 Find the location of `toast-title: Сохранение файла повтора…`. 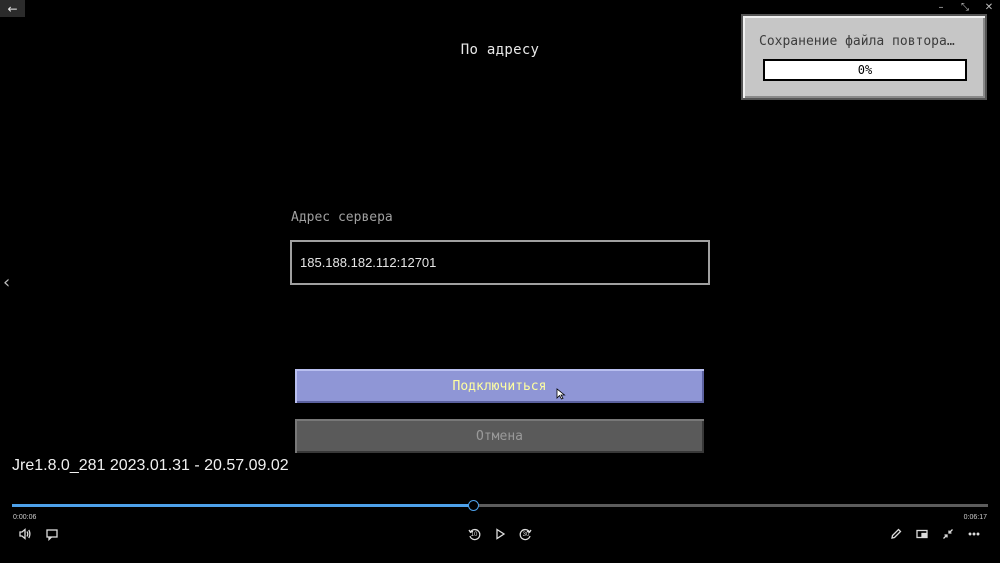

toast-title: Сохранение файла повтора… is located at coordinates (857, 41).